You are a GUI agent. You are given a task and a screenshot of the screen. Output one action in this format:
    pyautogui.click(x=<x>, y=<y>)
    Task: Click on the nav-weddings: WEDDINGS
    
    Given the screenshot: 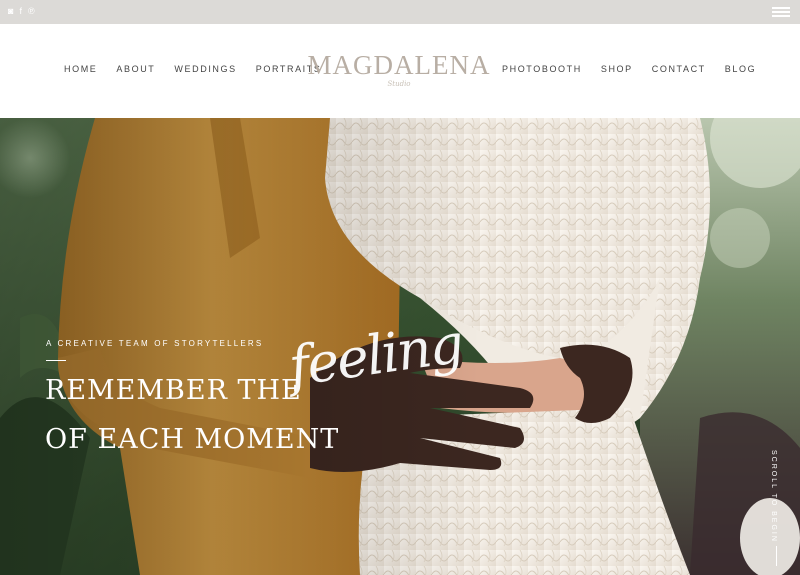 What is the action you would take?
    pyautogui.click(x=205, y=69)
    